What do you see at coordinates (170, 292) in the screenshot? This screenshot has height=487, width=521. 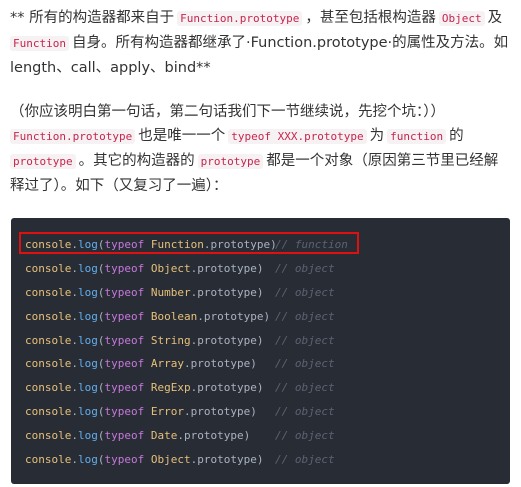 I see `code-class-name: Number` at bounding box center [170, 292].